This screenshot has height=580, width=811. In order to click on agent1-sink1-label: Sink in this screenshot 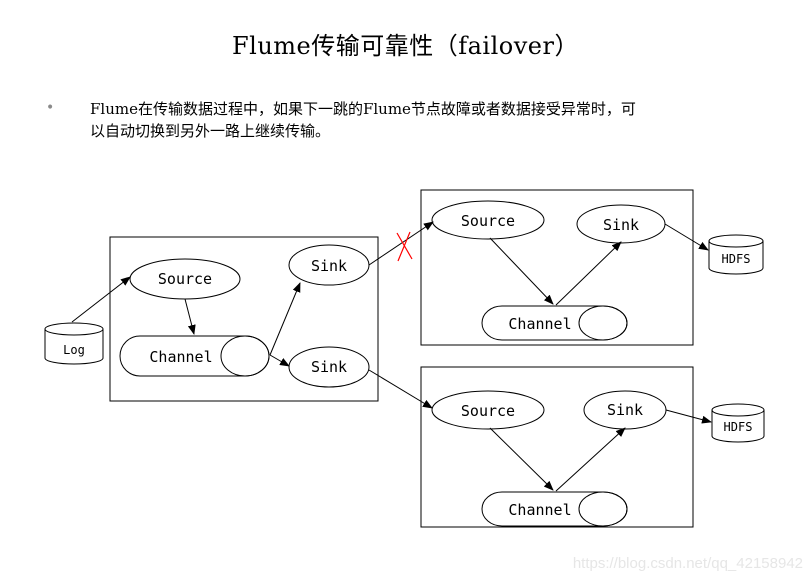, I will do `click(329, 266)`.